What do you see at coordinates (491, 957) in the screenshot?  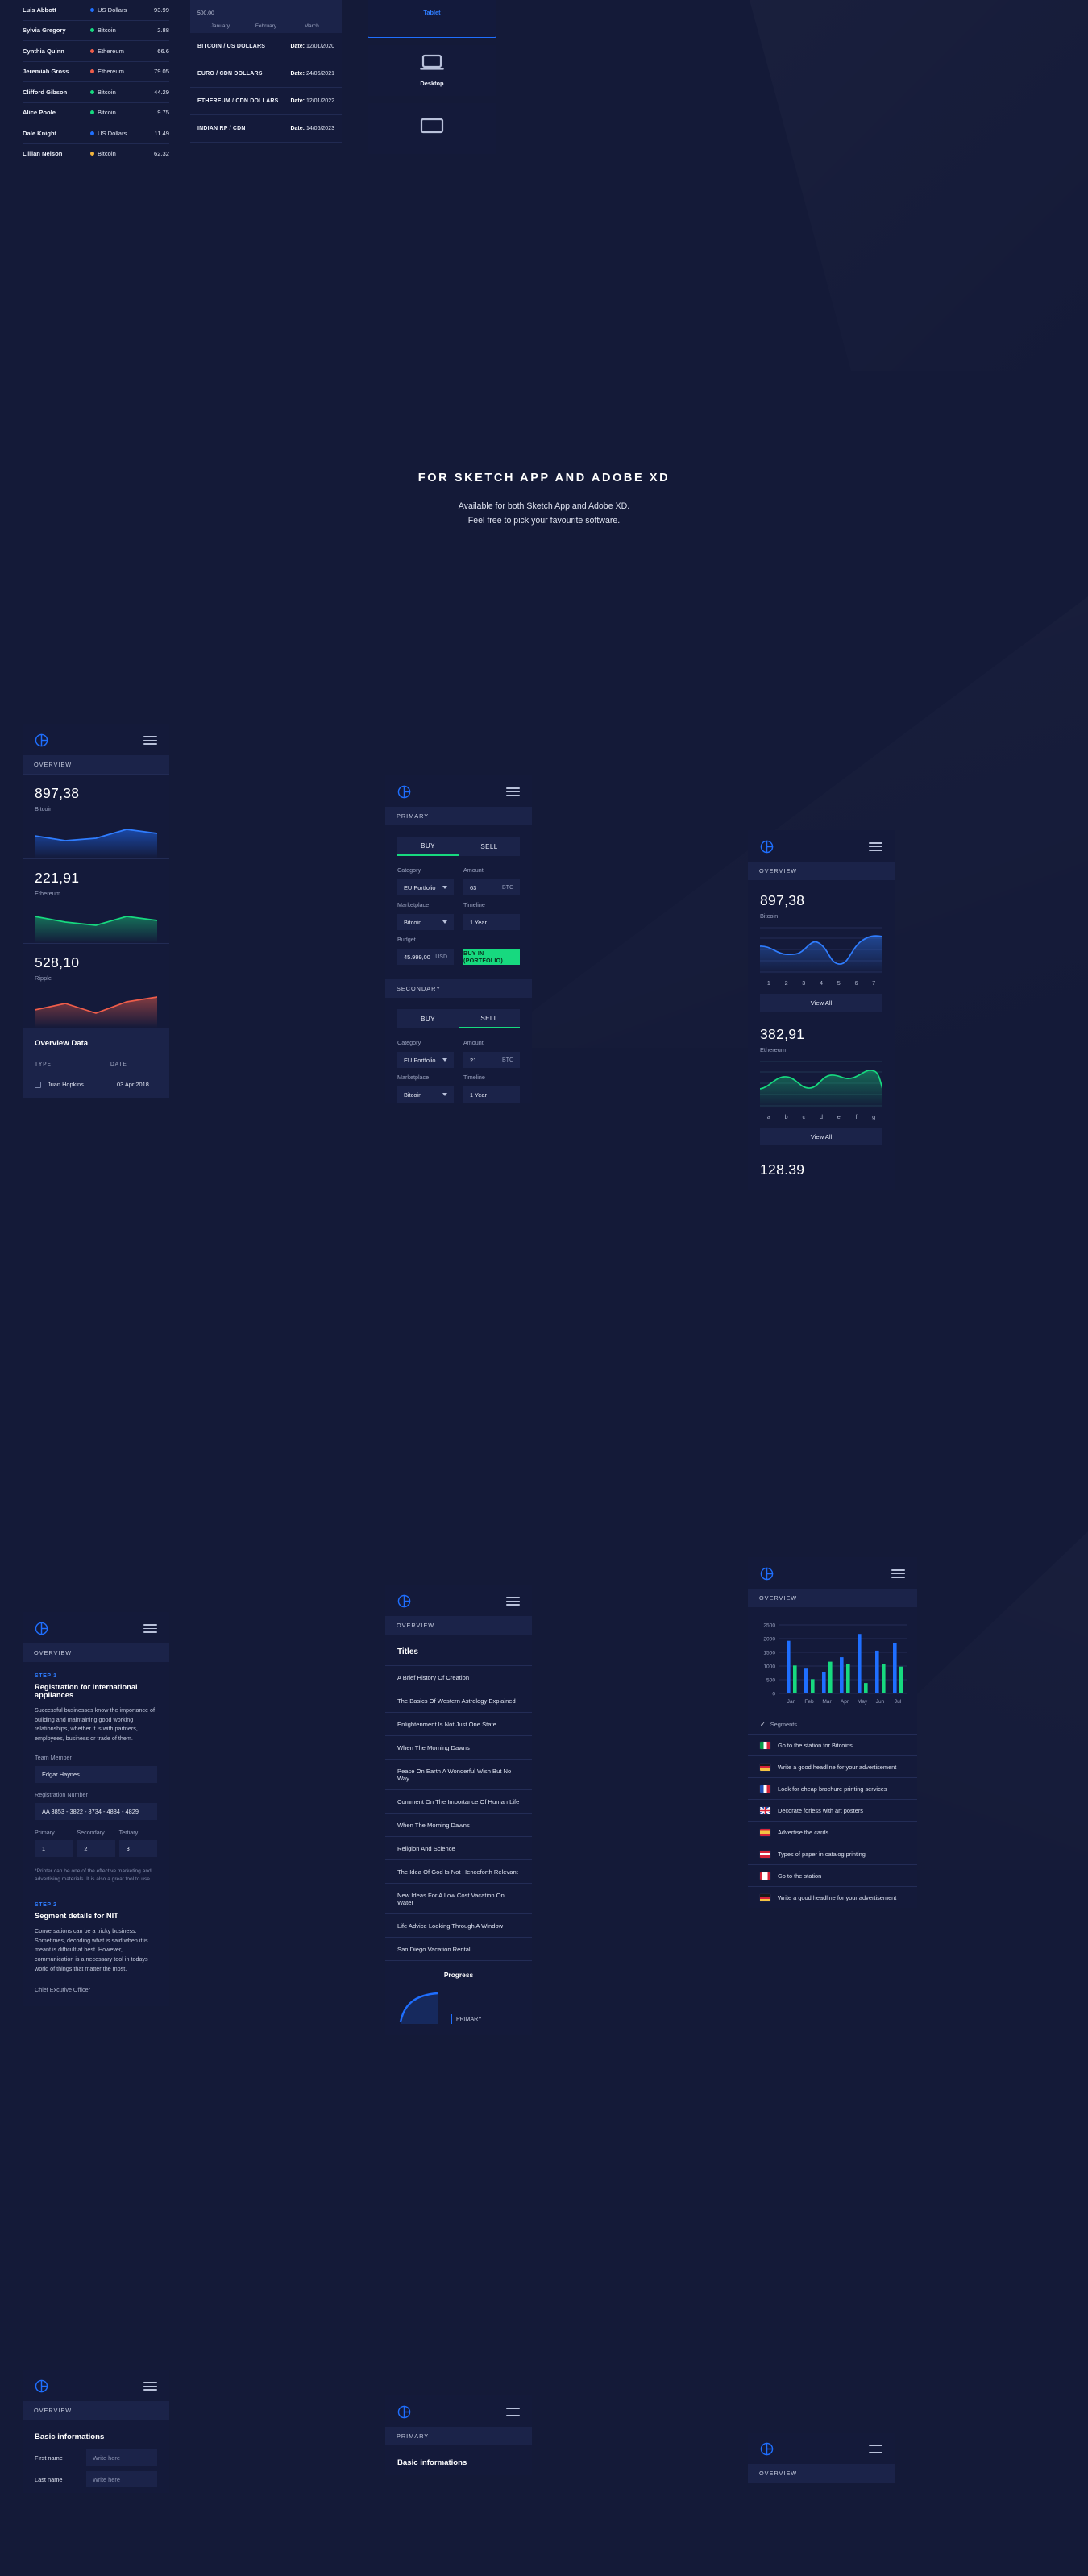 I see `buy-in-button: BUY IN (PORTFOLIO)` at bounding box center [491, 957].